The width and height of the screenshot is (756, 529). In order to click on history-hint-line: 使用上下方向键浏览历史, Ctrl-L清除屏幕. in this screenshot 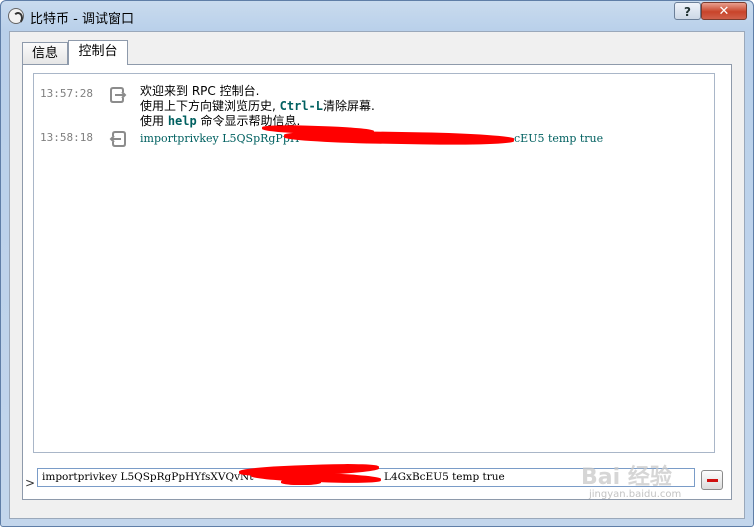, I will do `click(257, 106)`.